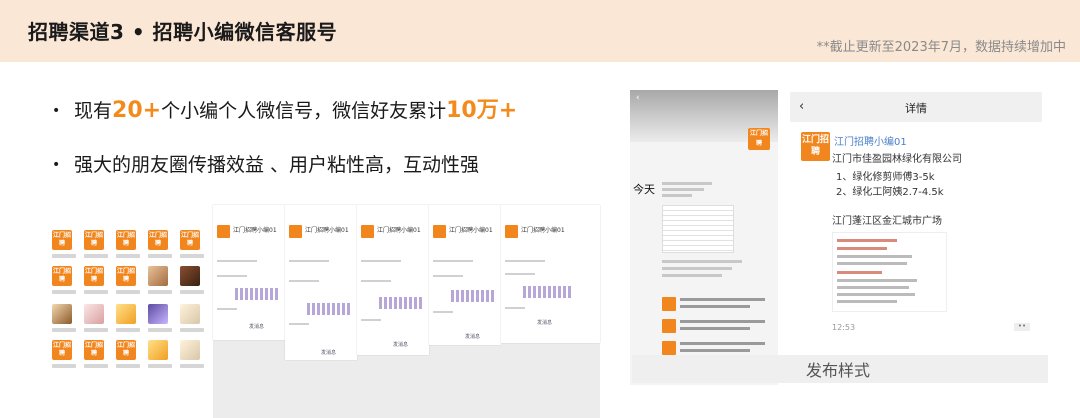 Image resolution: width=1080 pixels, height=418 pixels. I want to click on more-icon: ••, so click(1022, 327).